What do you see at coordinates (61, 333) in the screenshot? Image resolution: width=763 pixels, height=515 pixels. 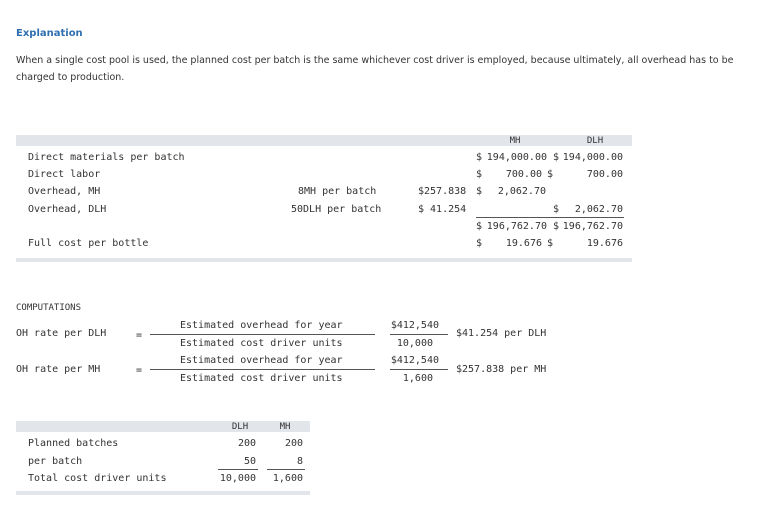 I see `oh-rate-dlh-label: OH rate per DLH` at bounding box center [61, 333].